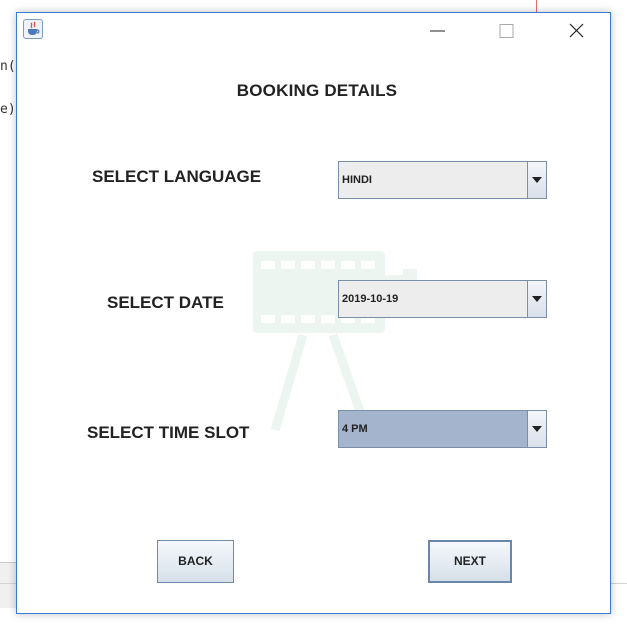 The height and width of the screenshot is (627, 627). Describe the element at coordinates (8, 109) in the screenshot. I see `background-code-fragment: e)` at that location.